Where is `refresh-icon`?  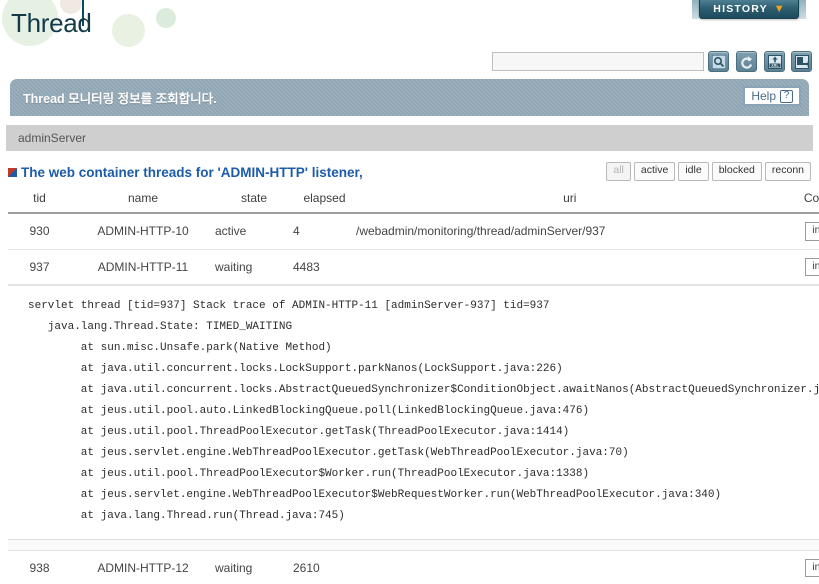
refresh-icon is located at coordinates (746, 62).